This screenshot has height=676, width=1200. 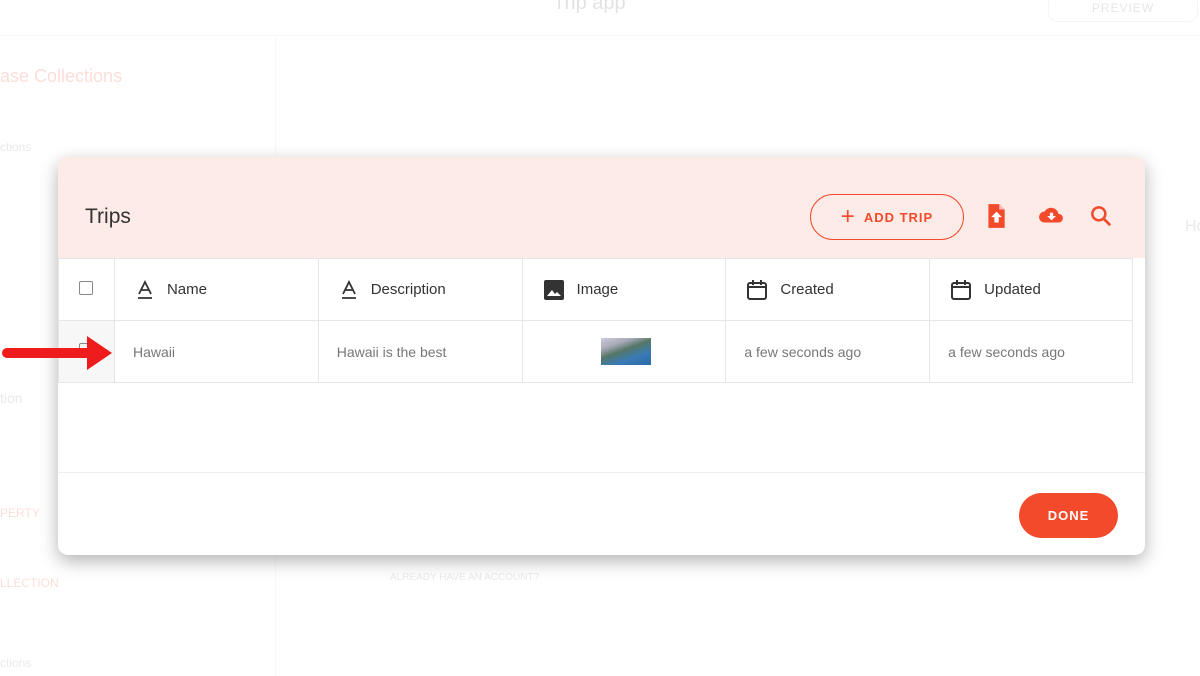 What do you see at coordinates (420, 351) in the screenshot?
I see `cell-description: Hawaii is the best` at bounding box center [420, 351].